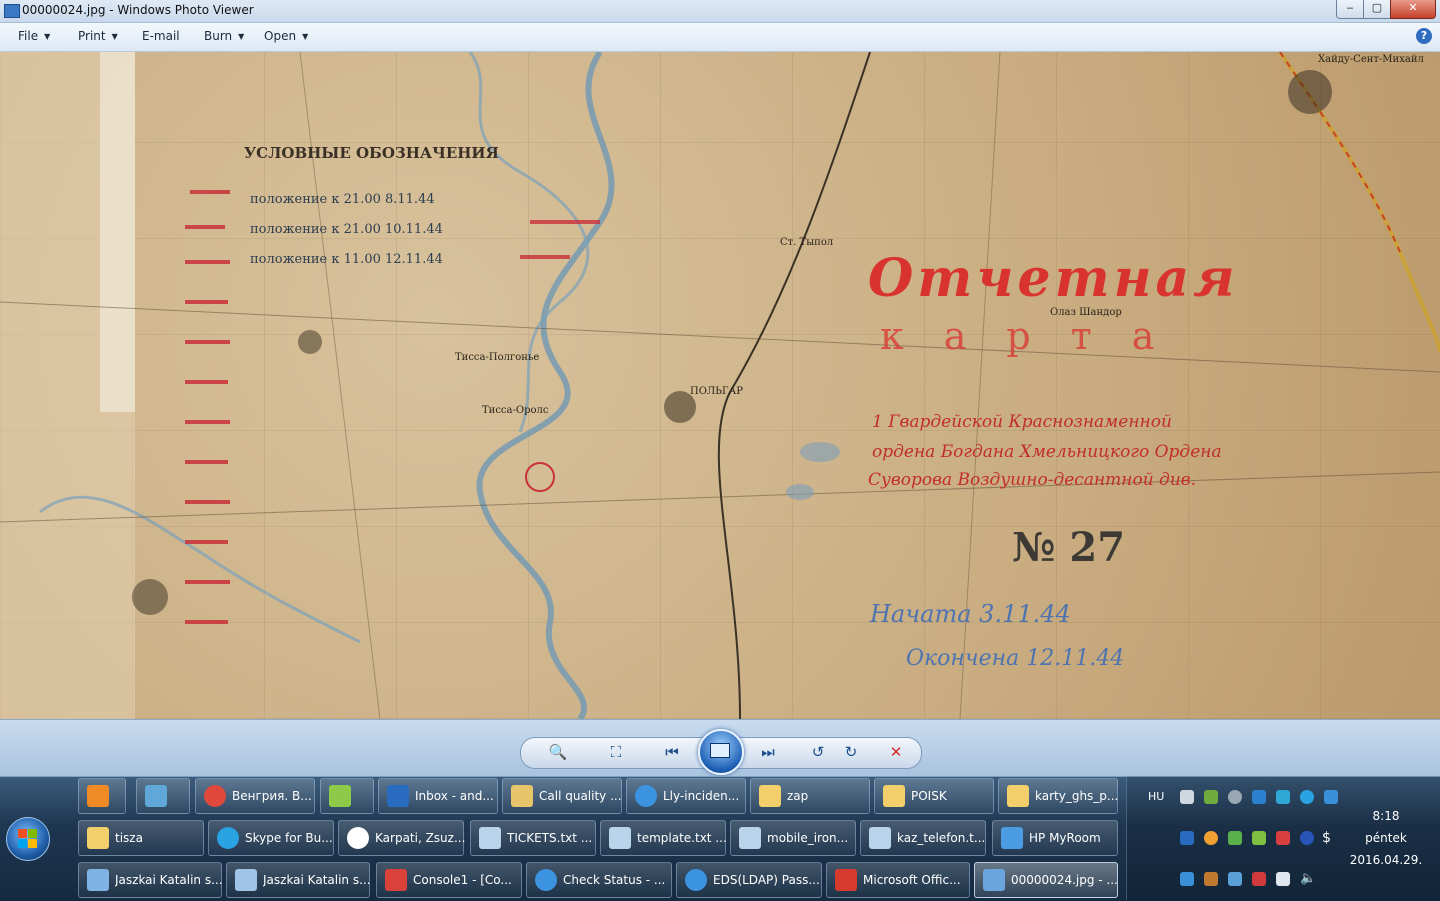  Describe the element at coordinates (1424, 36) in the screenshot. I see `help-icon: ?` at that location.